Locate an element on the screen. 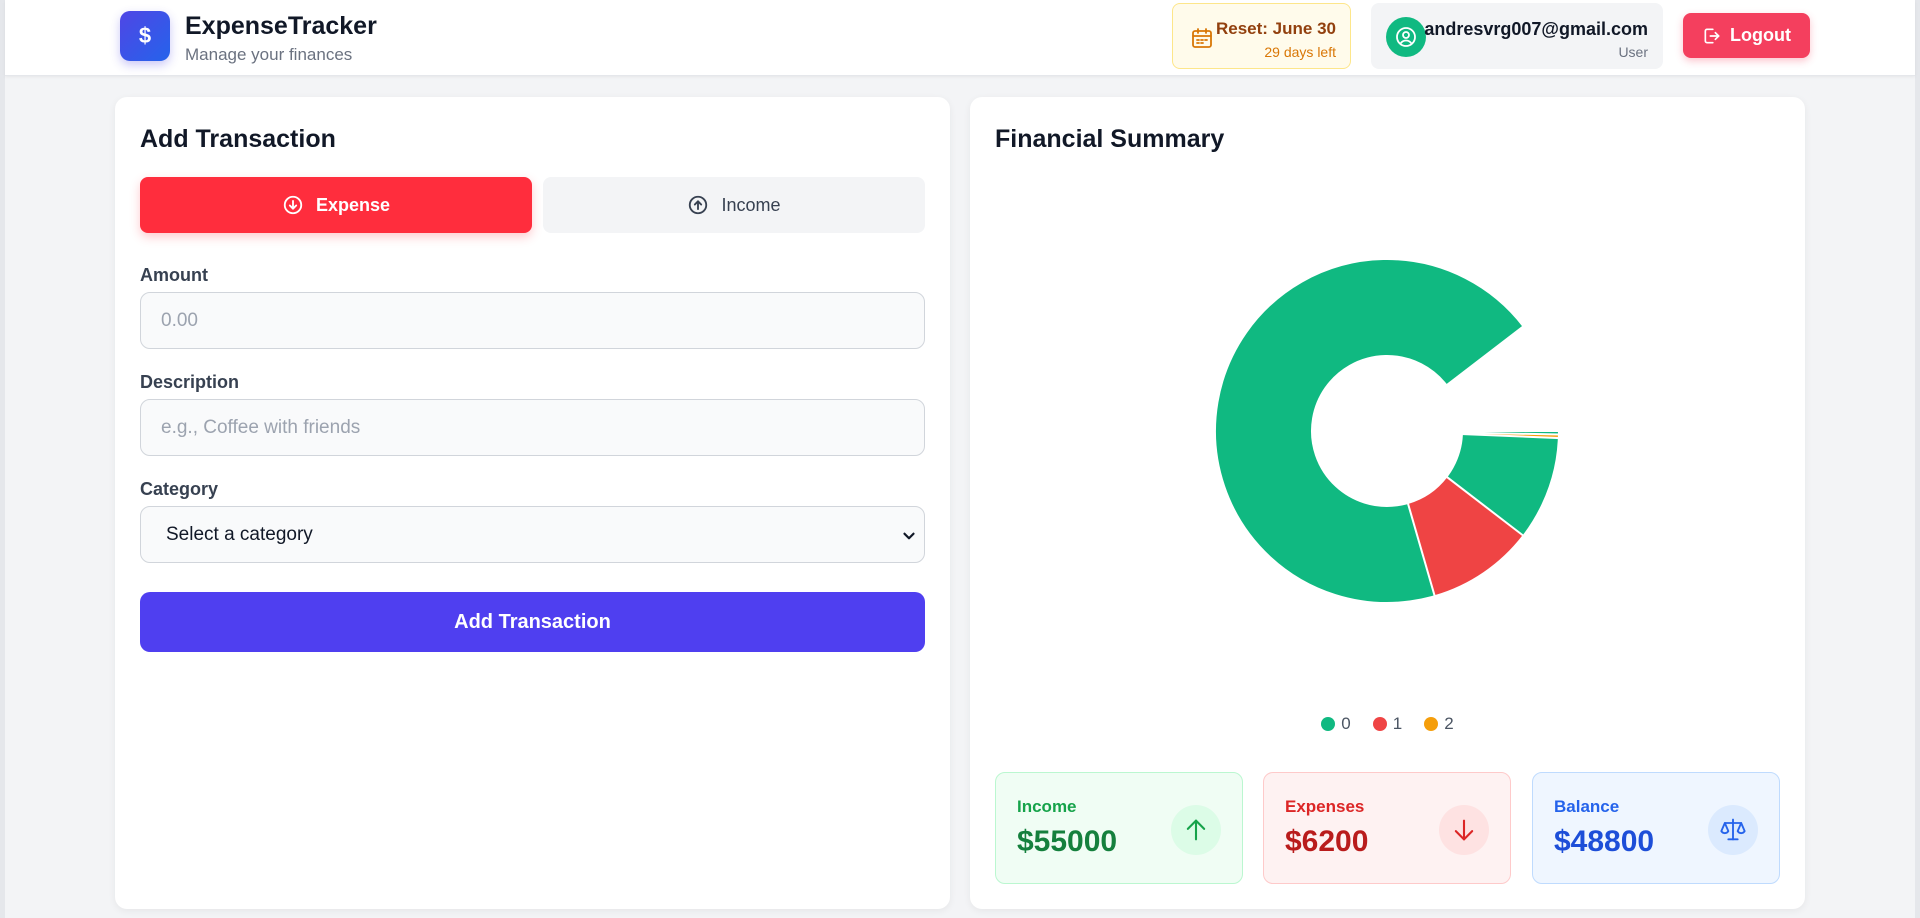 The image size is (1920, 918). chart-legend: 0 1 2 is located at coordinates (1387, 724).